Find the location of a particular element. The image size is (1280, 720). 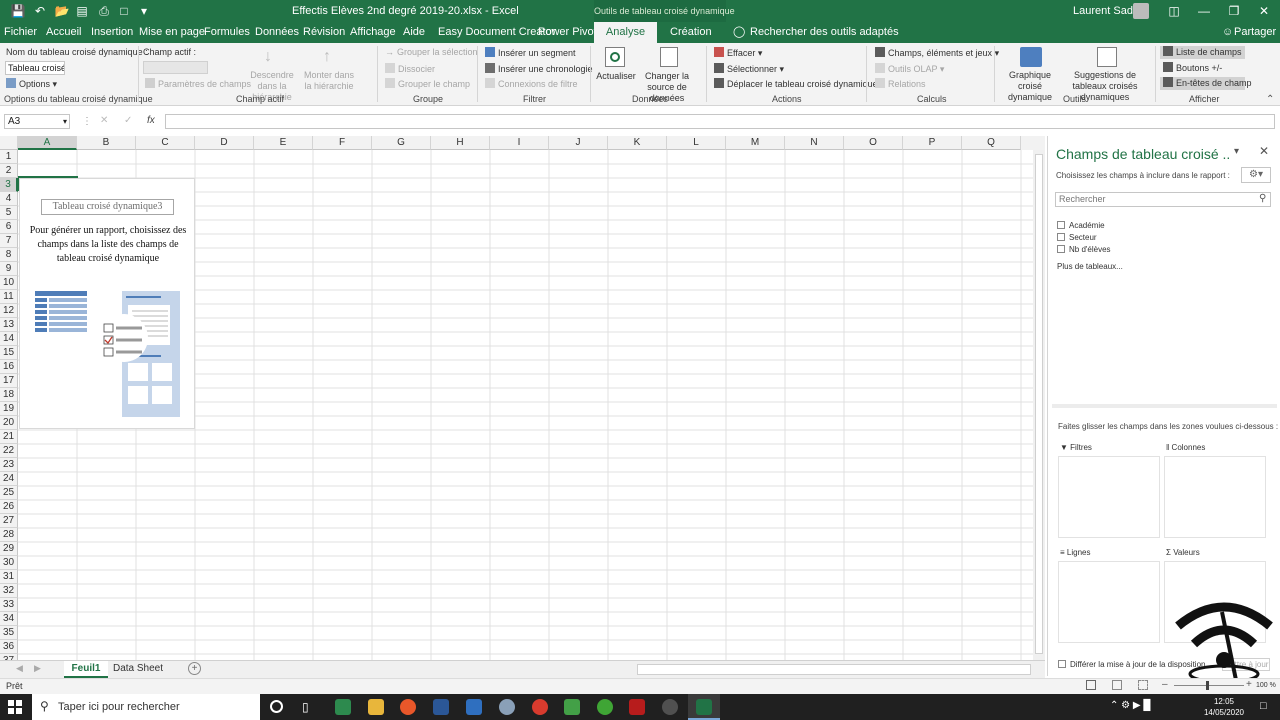

zoom-slider is located at coordinates (1209, 685).